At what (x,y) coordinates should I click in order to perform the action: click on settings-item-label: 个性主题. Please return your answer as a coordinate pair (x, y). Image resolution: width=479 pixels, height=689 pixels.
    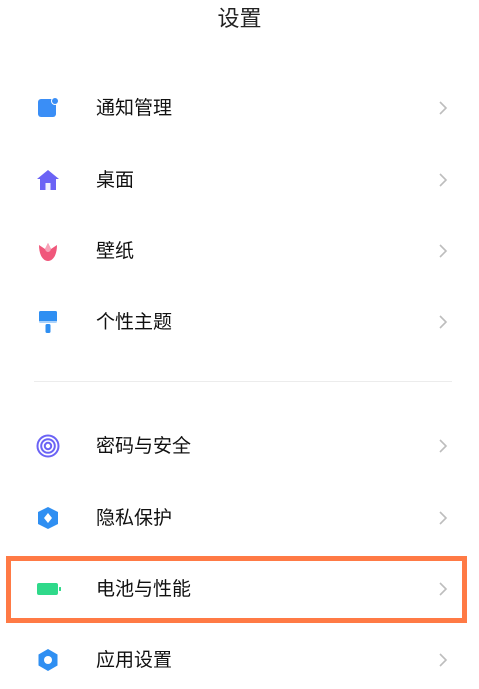
    Looking at the image, I should click on (134, 322).